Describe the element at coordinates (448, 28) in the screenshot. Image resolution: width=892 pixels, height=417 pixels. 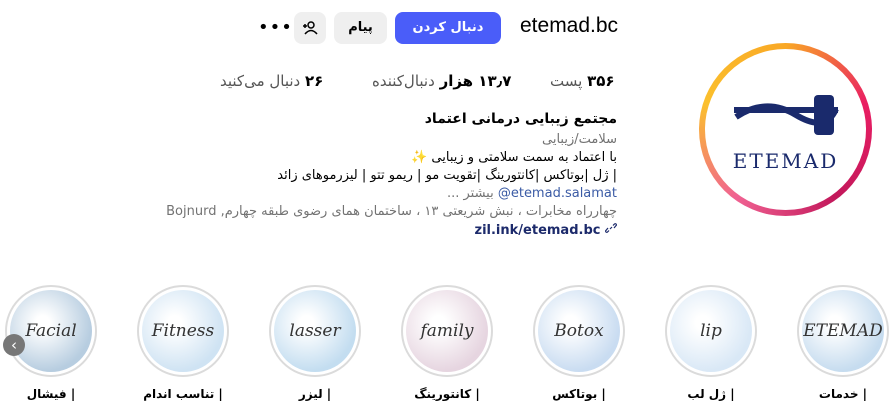
I see `follow-button: دنبال کردن` at that location.